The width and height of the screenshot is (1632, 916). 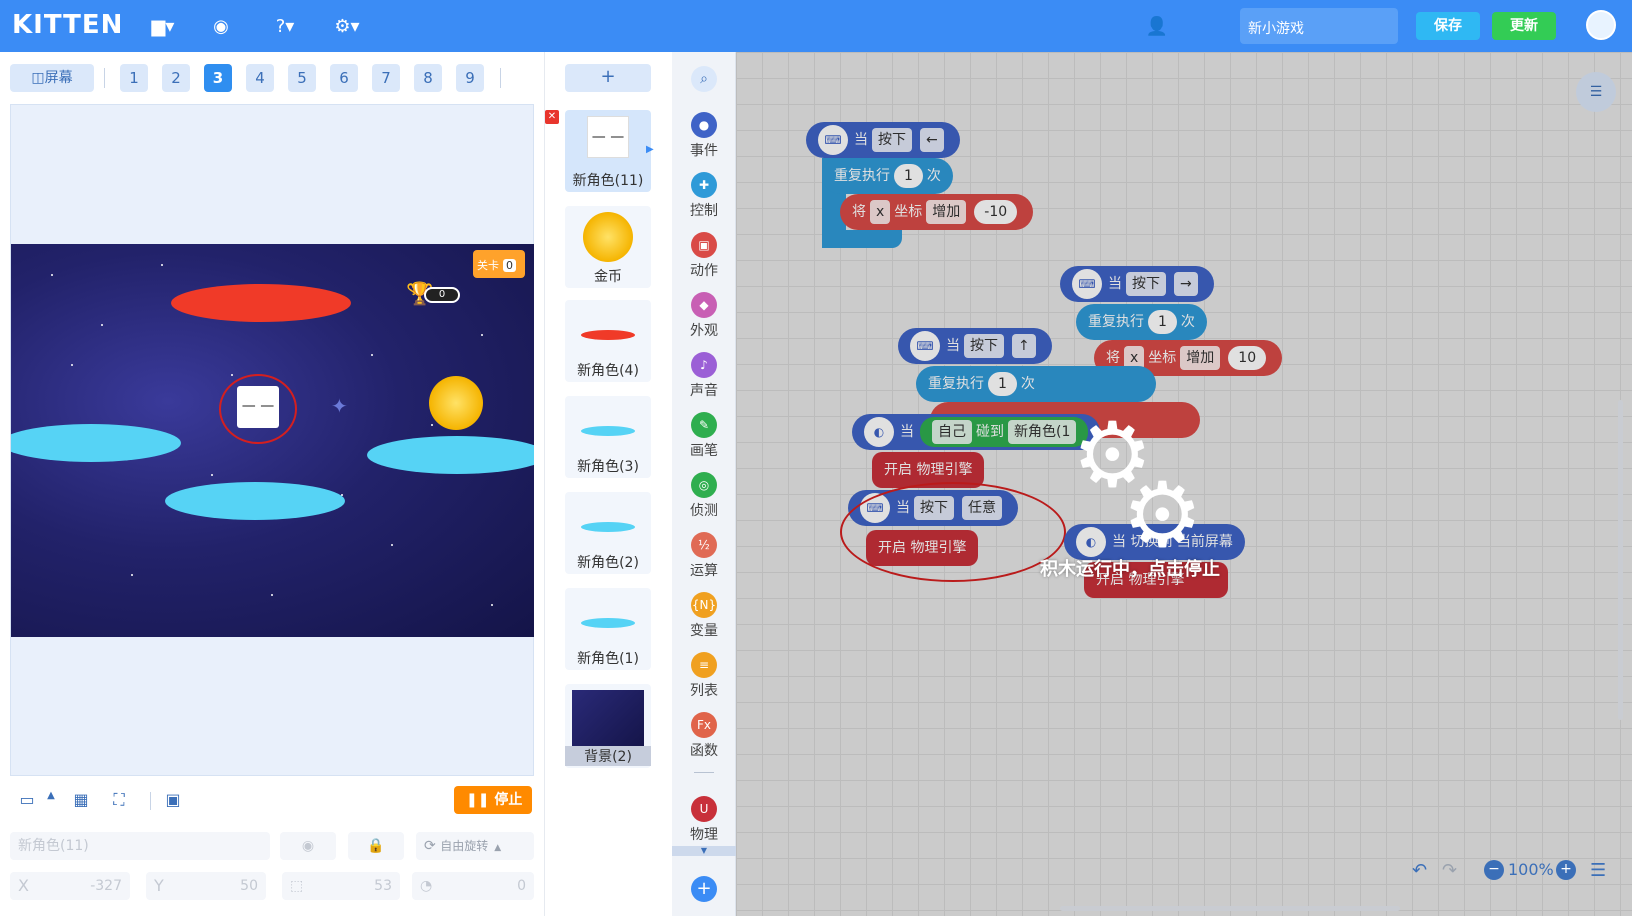 I want to click on rotation-select: ⟳ 自由旋转 ▲, so click(x=475, y=846).